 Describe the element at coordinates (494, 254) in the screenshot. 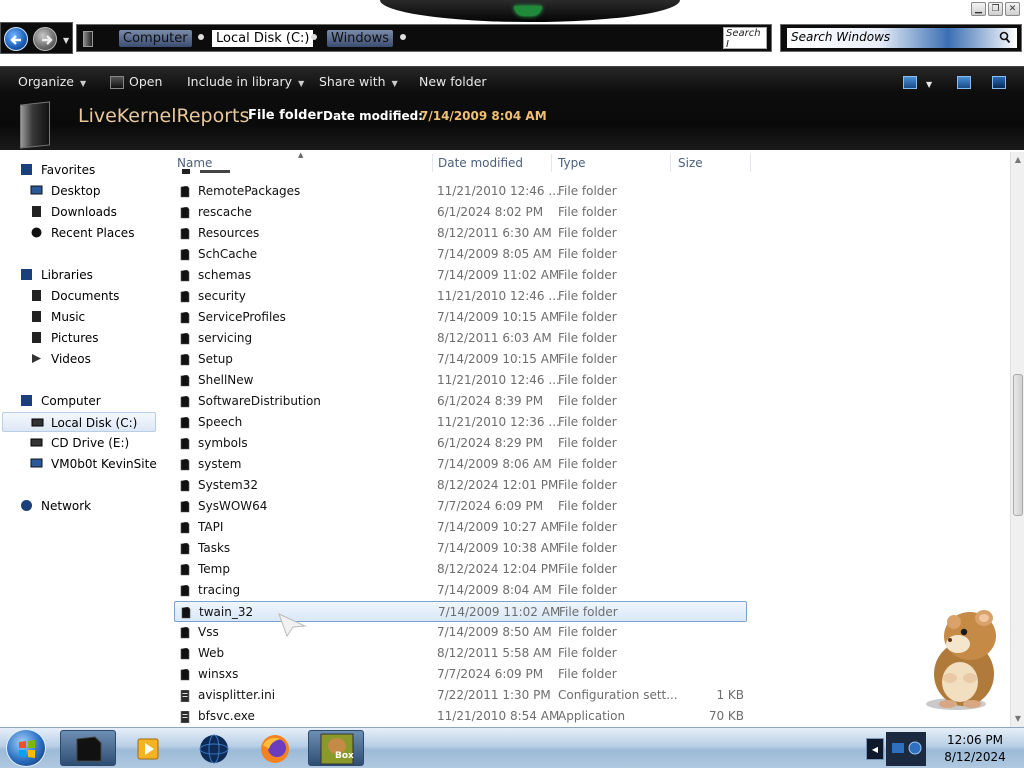

I see `file-date-modified: 7/14/2009 8:05 AM` at that location.